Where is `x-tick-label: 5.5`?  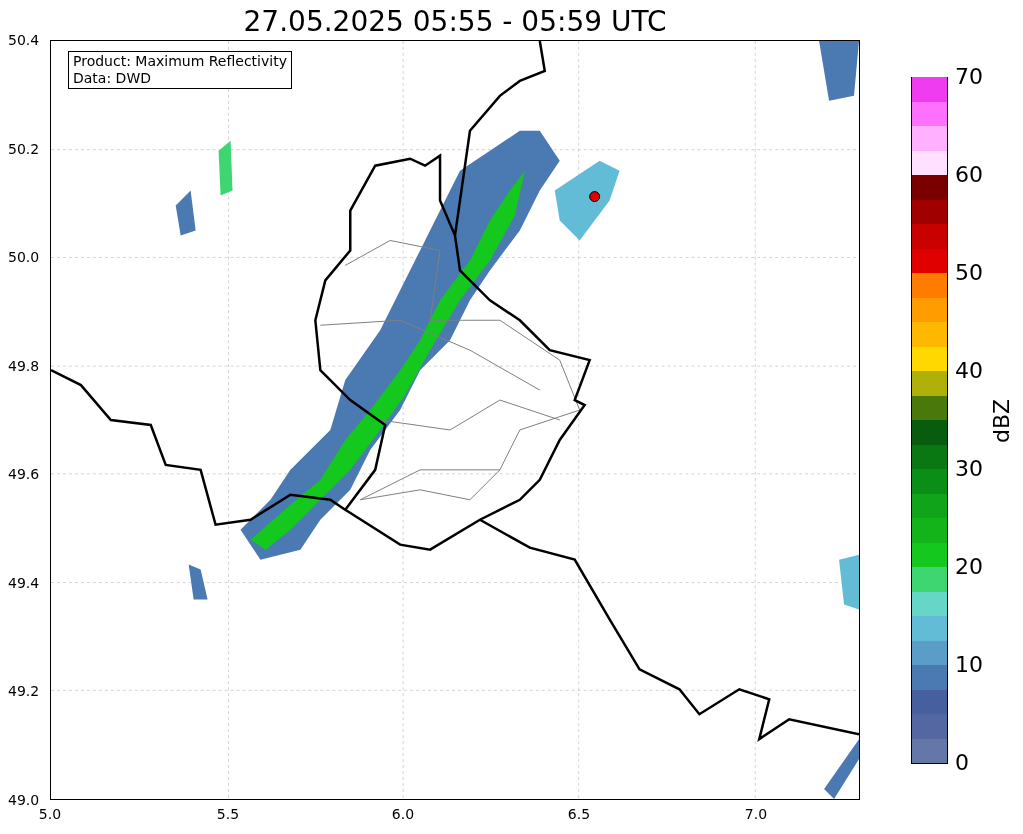
x-tick-label: 5.5 is located at coordinates (228, 814).